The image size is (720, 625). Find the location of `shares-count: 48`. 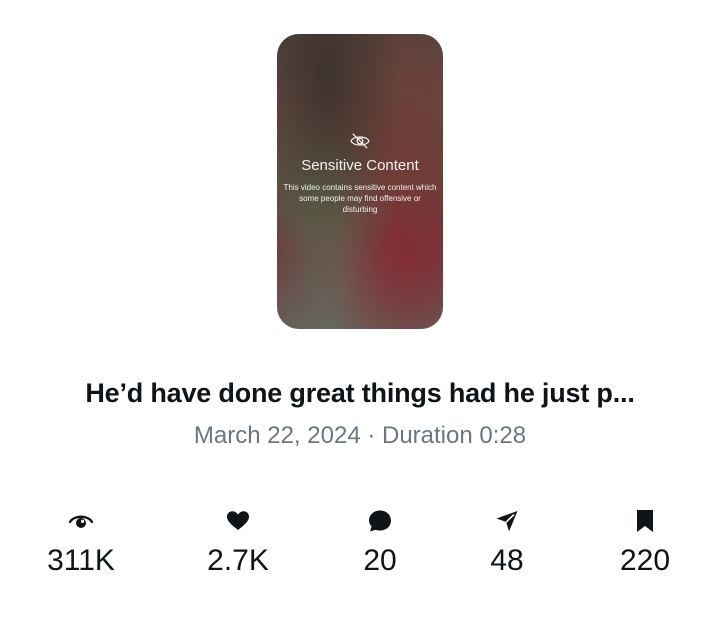

shares-count: 48 is located at coordinates (507, 560).